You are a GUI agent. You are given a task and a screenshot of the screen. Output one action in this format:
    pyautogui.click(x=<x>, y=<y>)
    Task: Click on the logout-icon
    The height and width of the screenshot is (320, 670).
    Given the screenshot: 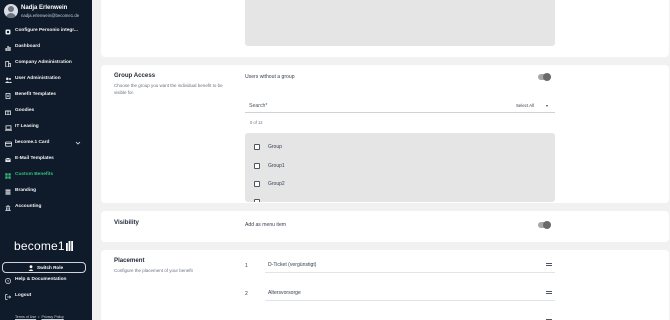 What is the action you would take?
    pyautogui.click(x=8, y=297)
    